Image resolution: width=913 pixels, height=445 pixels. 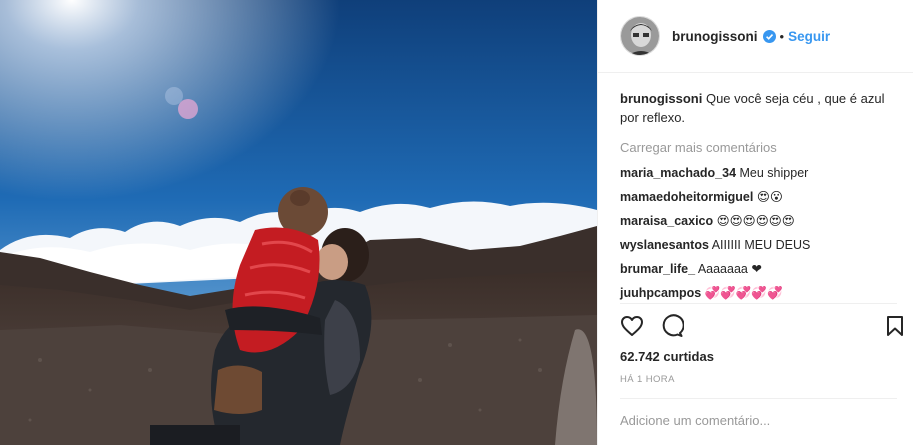 What do you see at coordinates (728, 269) in the screenshot?
I see `comment-text: Aaaaaaa ❤` at bounding box center [728, 269].